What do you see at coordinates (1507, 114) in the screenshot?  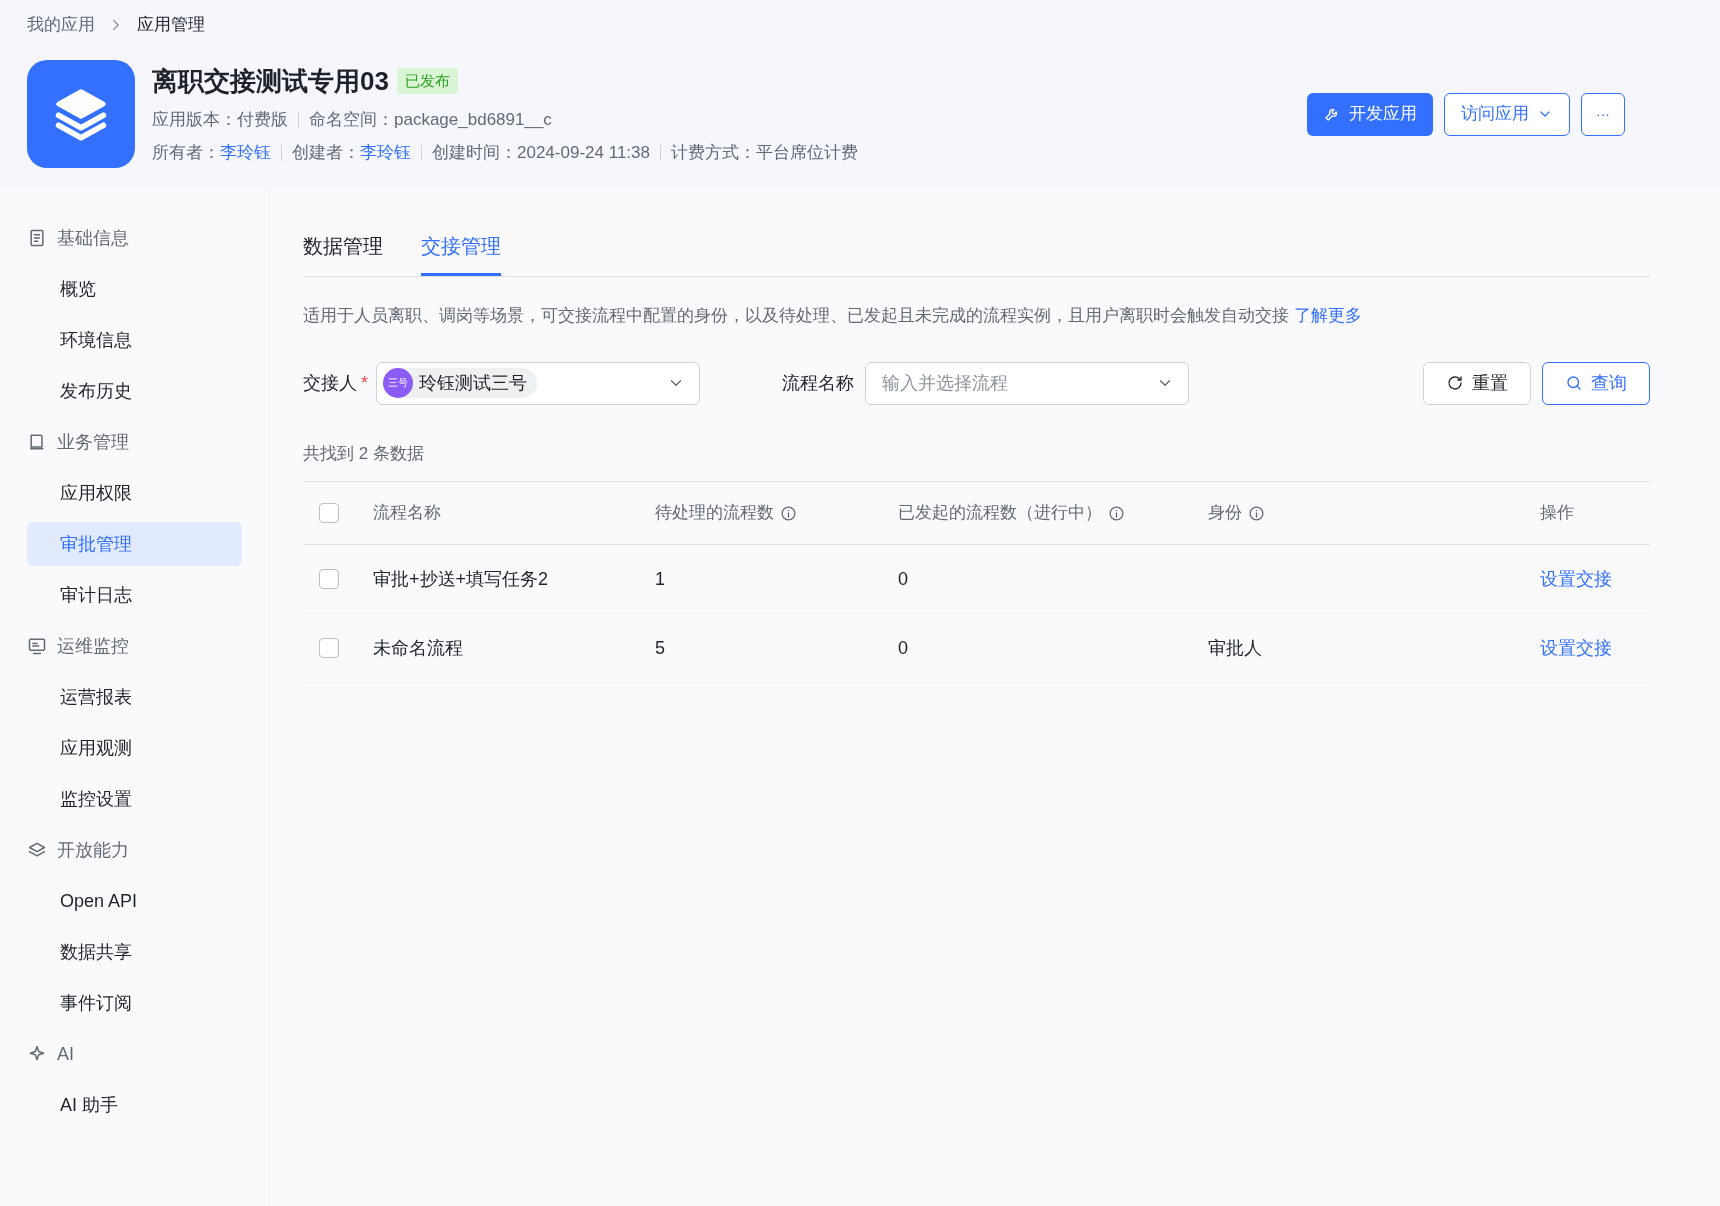 I see `visit-app-button: 访问应用` at bounding box center [1507, 114].